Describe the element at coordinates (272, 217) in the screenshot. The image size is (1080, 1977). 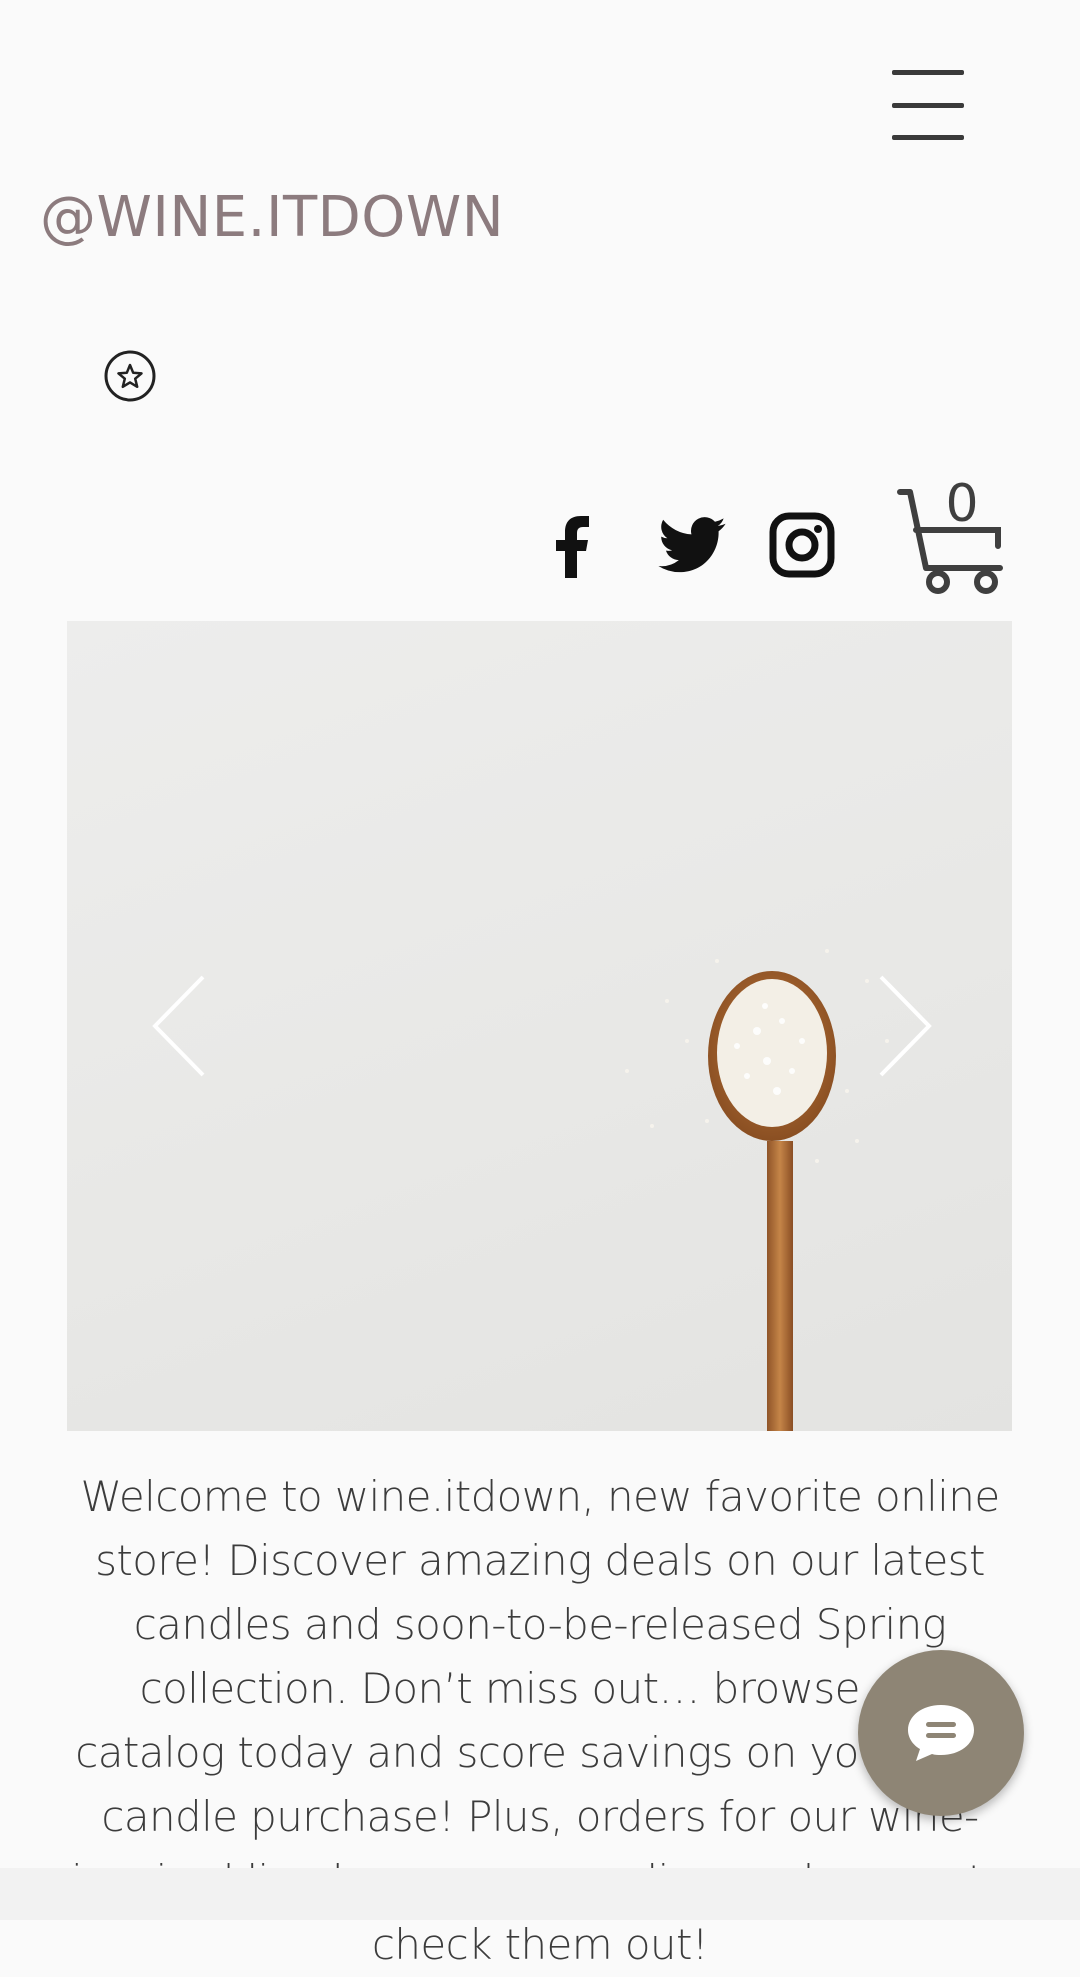
I see `brand-title: @WINE.ITDOWN` at that location.